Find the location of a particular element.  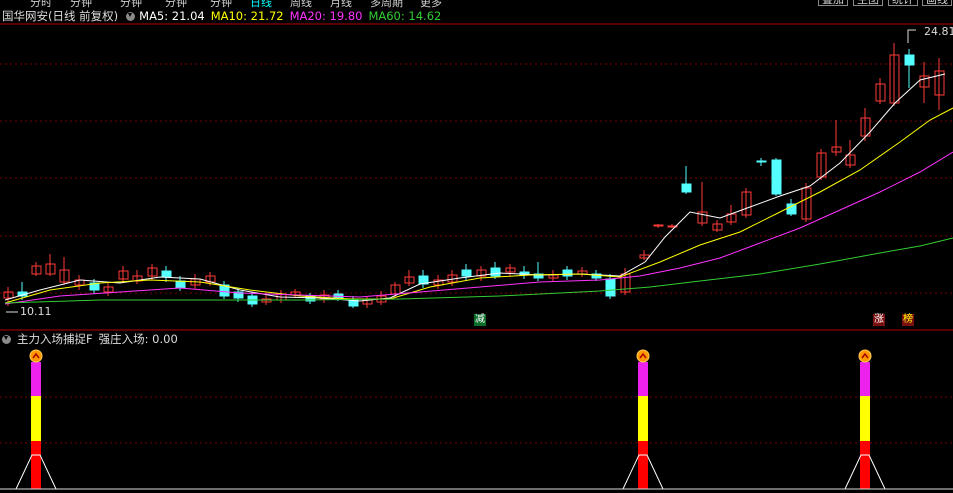

sub-panel-header: 主力入场捕捉F 强庄入场: 0.00 is located at coordinates (92, 339).